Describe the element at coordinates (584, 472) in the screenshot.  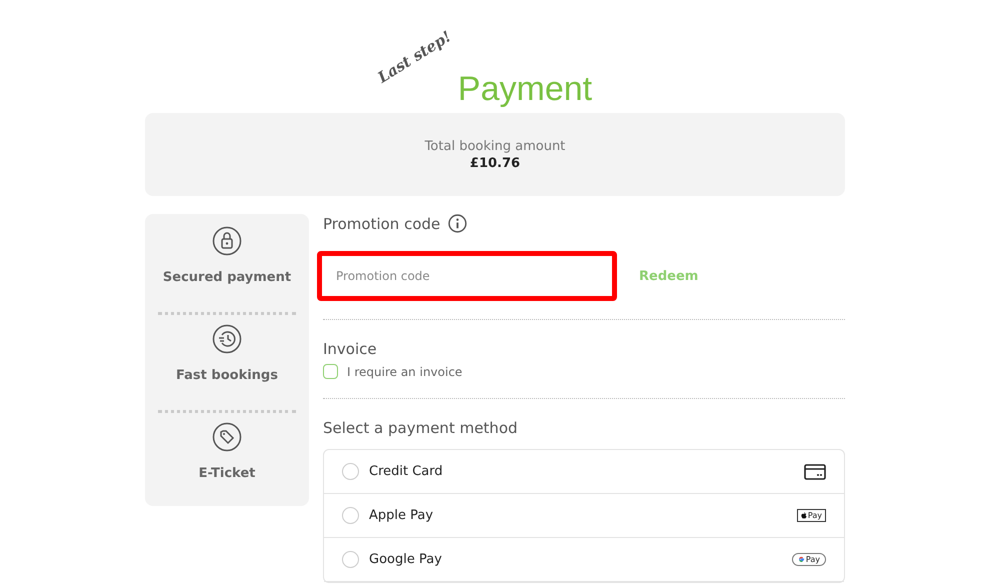
I see `payment-option: Credit Card` at that location.